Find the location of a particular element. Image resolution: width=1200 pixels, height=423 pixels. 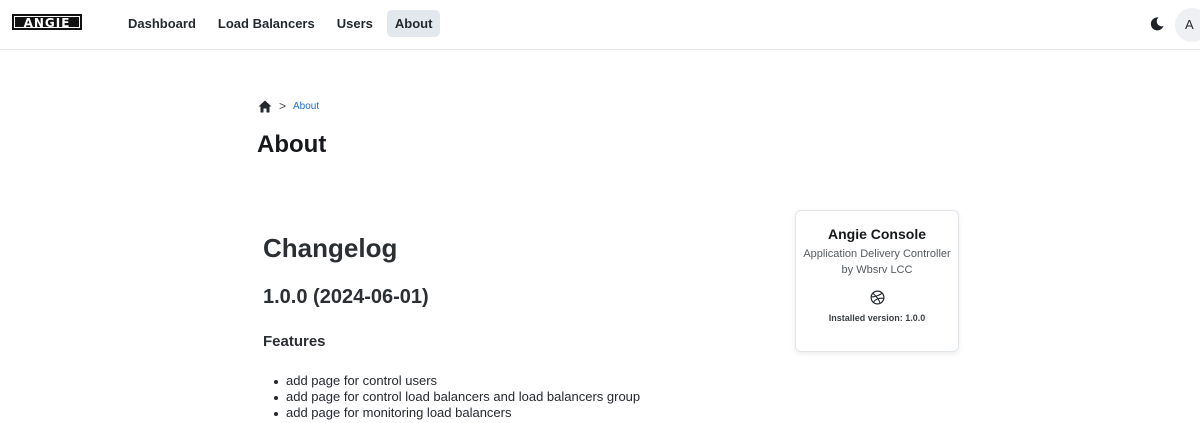

nav-item-users: Users is located at coordinates (355, 23).